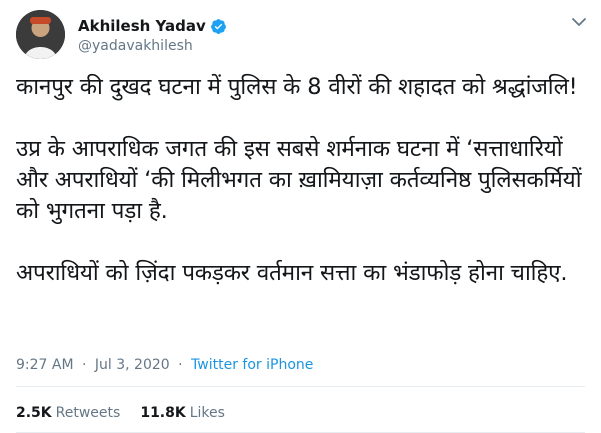  I want to click on retweets-stat: 2.5K Retweets, so click(68, 413).